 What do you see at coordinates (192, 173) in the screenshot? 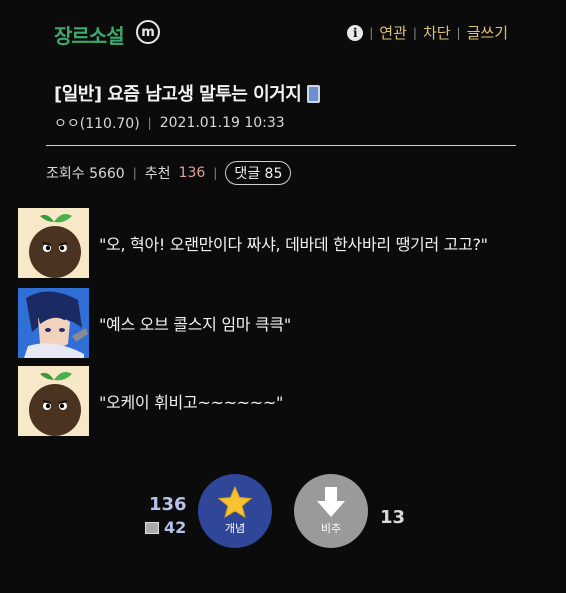
I see `recommend-count: 136` at bounding box center [192, 173].